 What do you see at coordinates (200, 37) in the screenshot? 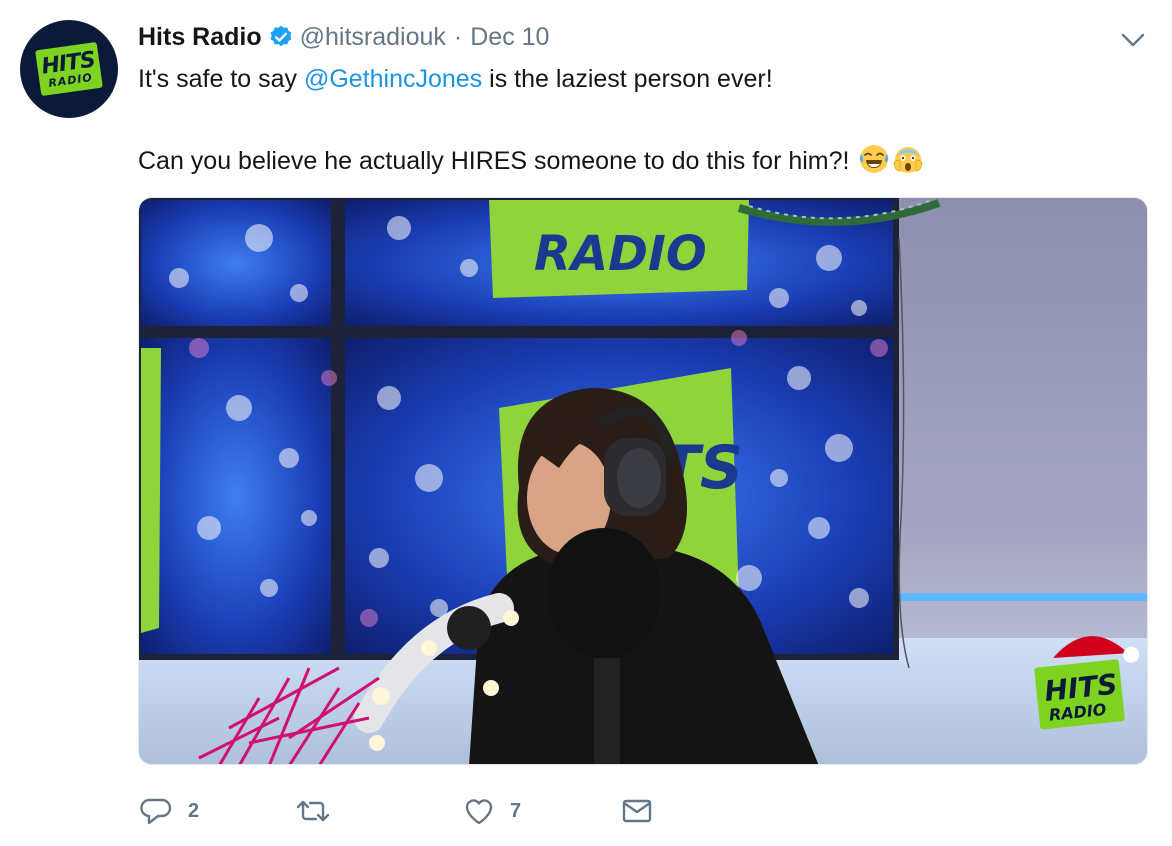
I see `author-name: Hits Radio` at bounding box center [200, 37].